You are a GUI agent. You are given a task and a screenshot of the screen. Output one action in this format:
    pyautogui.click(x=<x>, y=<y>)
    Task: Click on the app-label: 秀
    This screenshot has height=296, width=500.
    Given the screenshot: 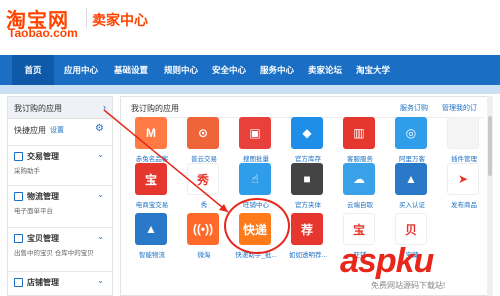 What is the action you would take?
    pyautogui.click(x=204, y=205)
    